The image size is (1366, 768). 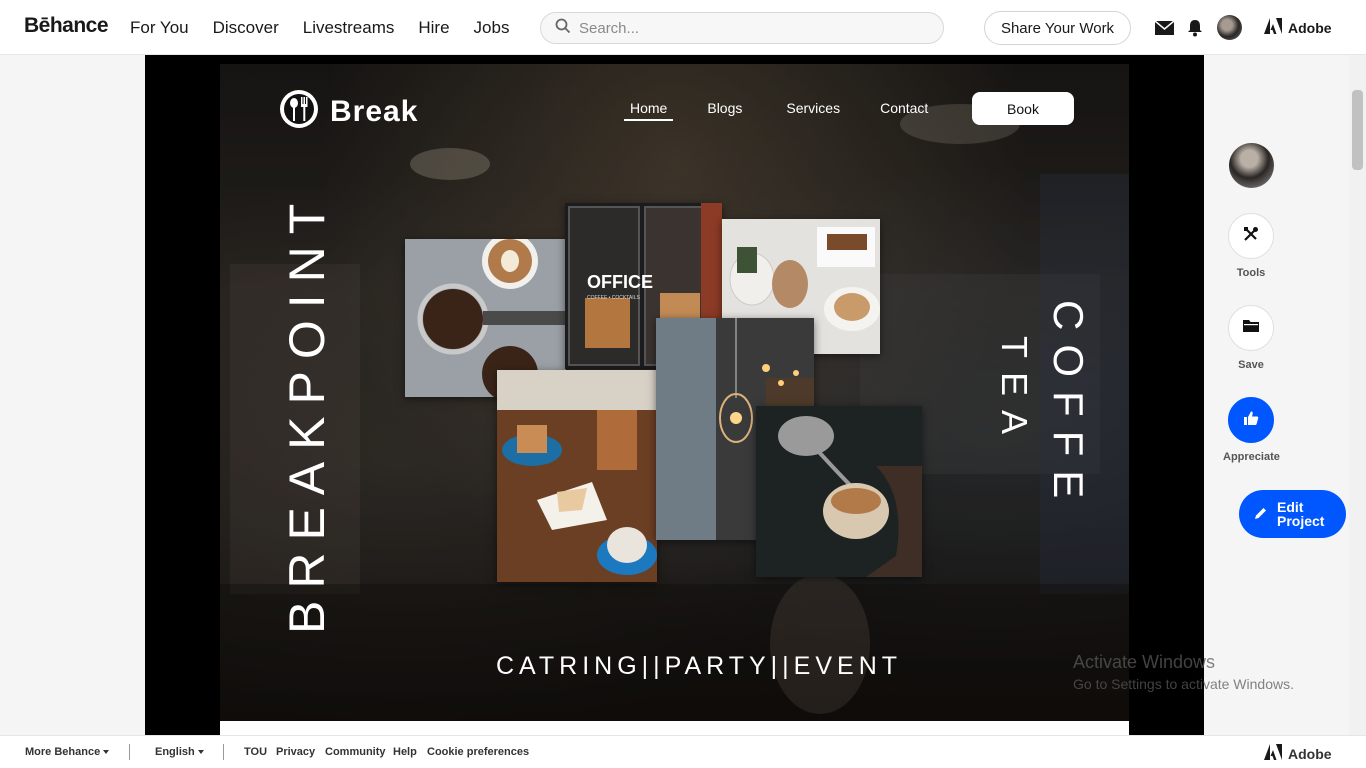 I want to click on search-box, so click(x=742, y=28).